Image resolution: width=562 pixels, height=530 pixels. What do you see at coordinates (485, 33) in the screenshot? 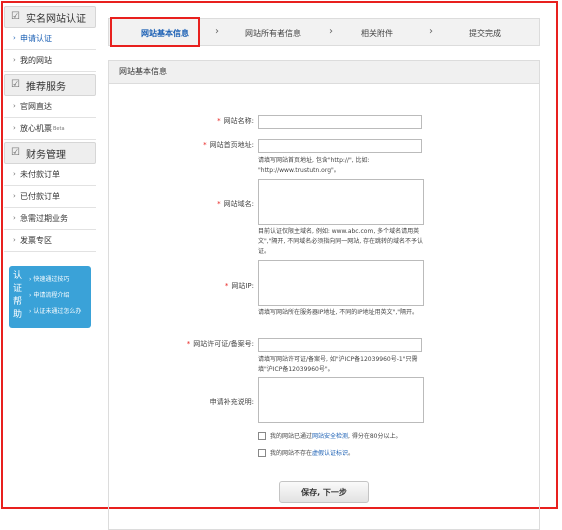
I see `step-submit: 提交完成` at bounding box center [485, 33].